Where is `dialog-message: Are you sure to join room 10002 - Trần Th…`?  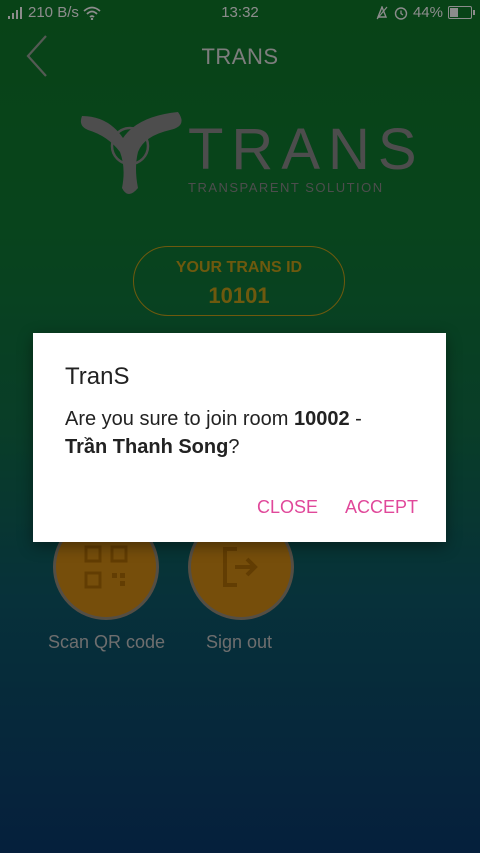
dialog-message: Are you sure to join room 10002 - Trần Th… is located at coordinates (240, 433).